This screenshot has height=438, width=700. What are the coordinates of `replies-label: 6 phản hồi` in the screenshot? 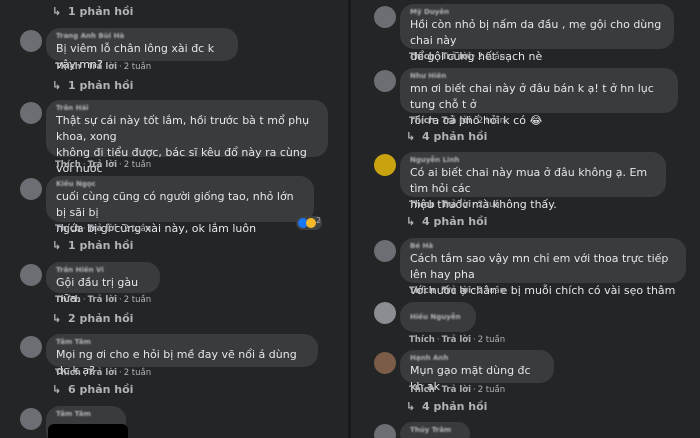 It's located at (101, 389).